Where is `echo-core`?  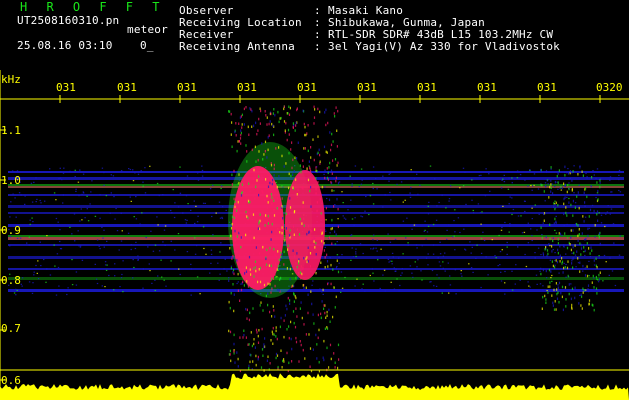
echo-core is located at coordinates (305, 225).